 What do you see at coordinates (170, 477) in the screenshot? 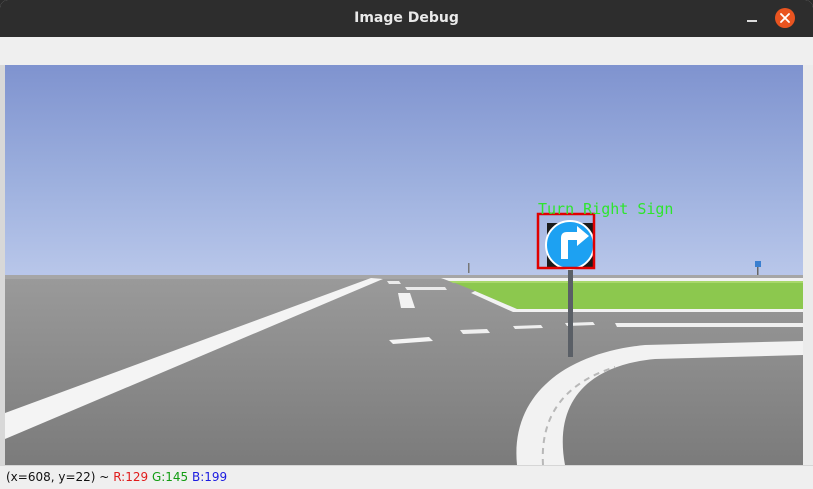
I see `pixel-g-value: G:145` at bounding box center [170, 477].